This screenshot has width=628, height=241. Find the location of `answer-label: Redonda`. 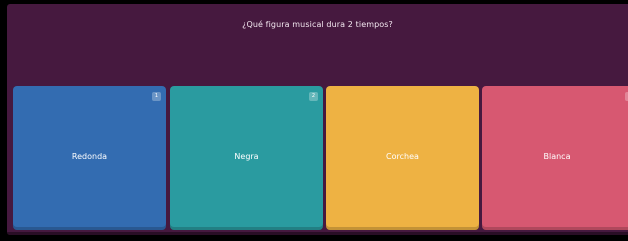

answer-label: Redonda is located at coordinates (89, 156).